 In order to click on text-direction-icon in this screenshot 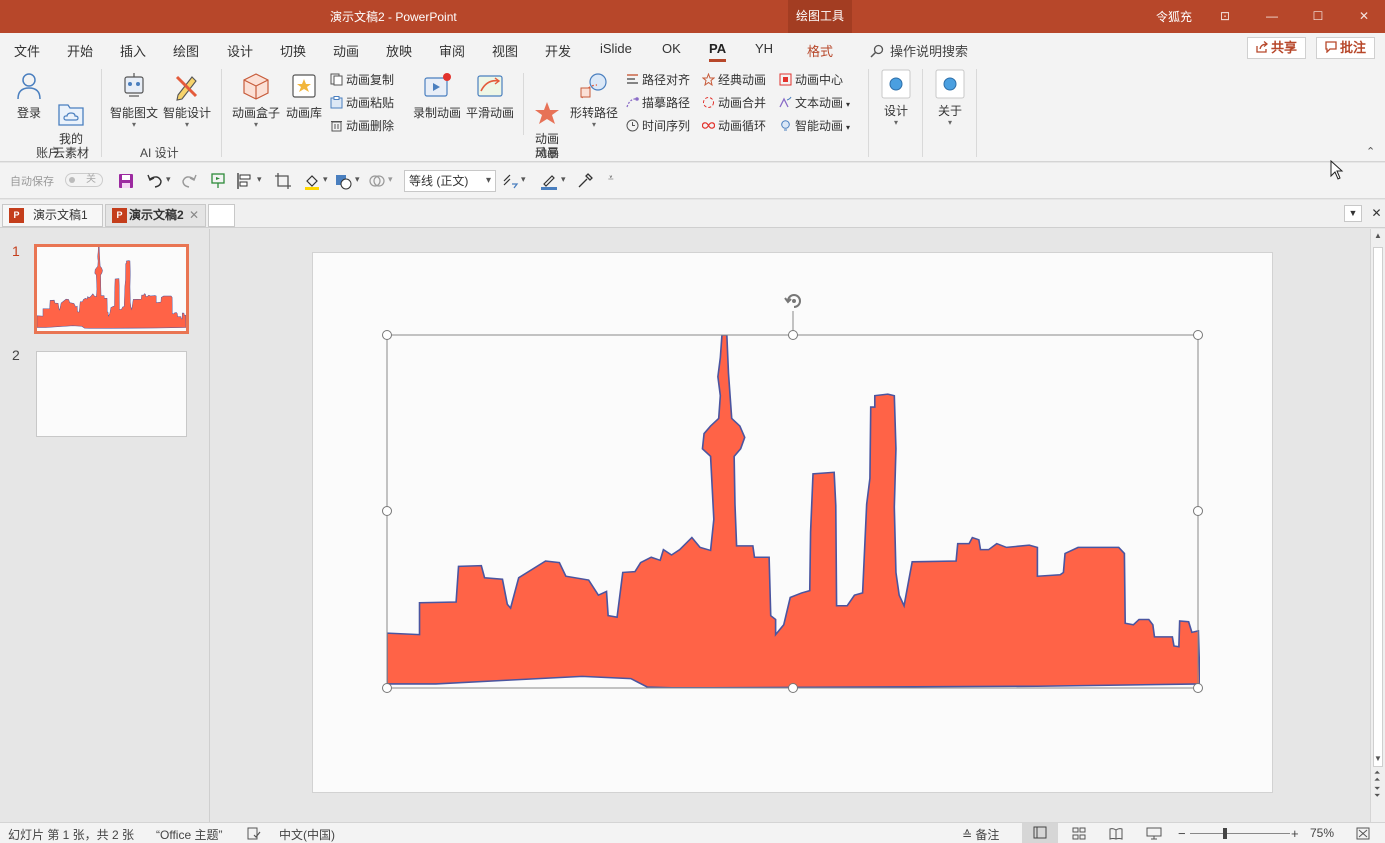, I will do `click(511, 181)`.